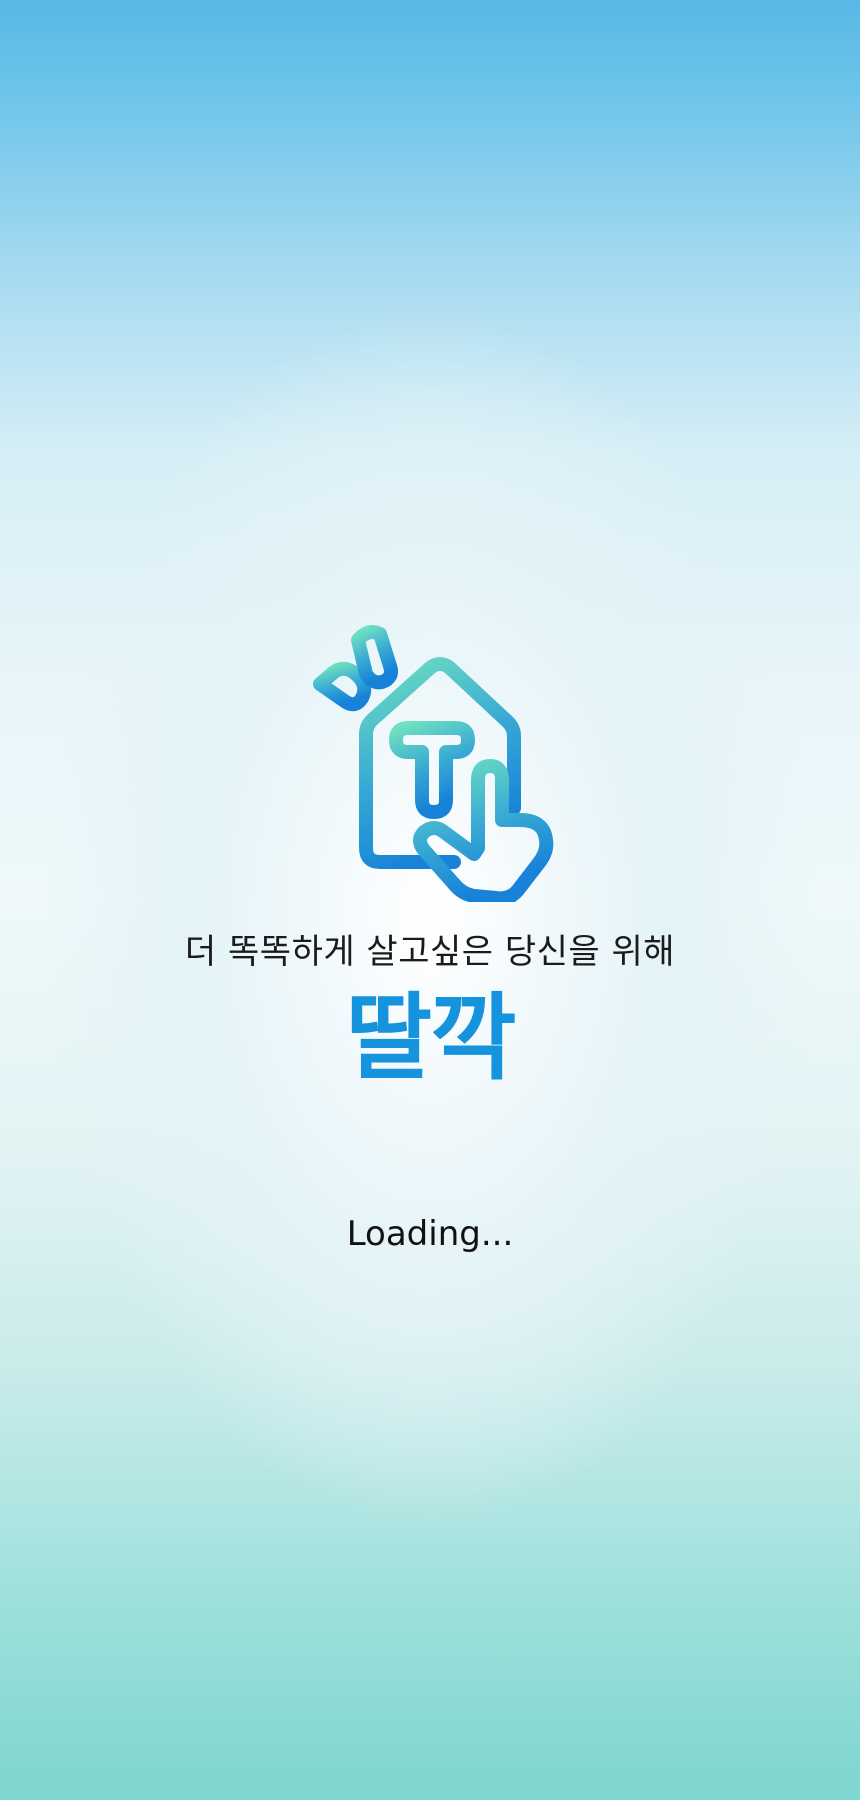 The image size is (860, 1800). I want to click on brand-name: 딸깍, so click(431, 1038).